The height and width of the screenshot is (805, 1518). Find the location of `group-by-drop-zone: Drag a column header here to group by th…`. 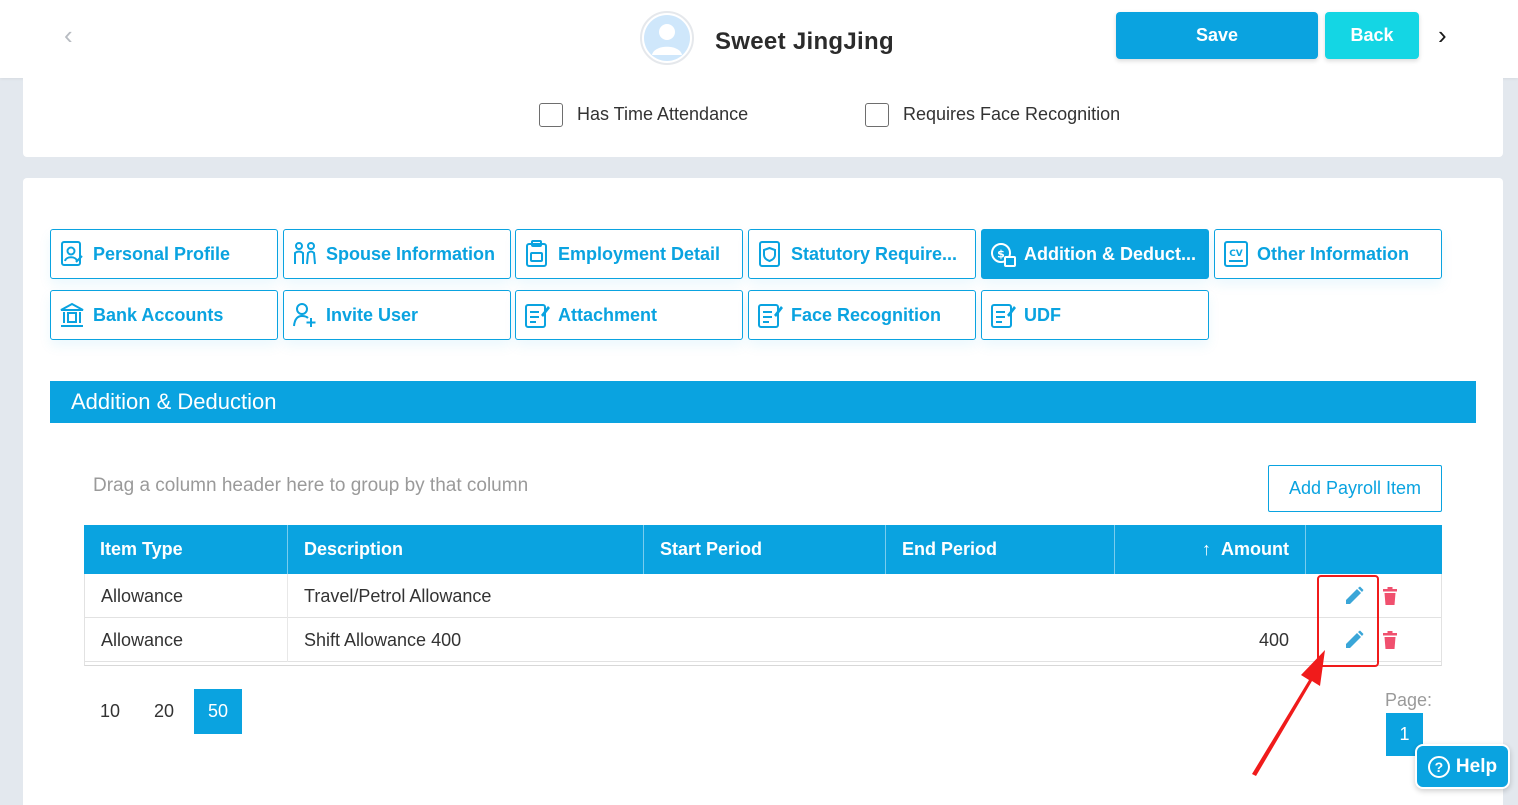

group-by-drop-zone: Drag a column header here to group by th… is located at coordinates (310, 486).